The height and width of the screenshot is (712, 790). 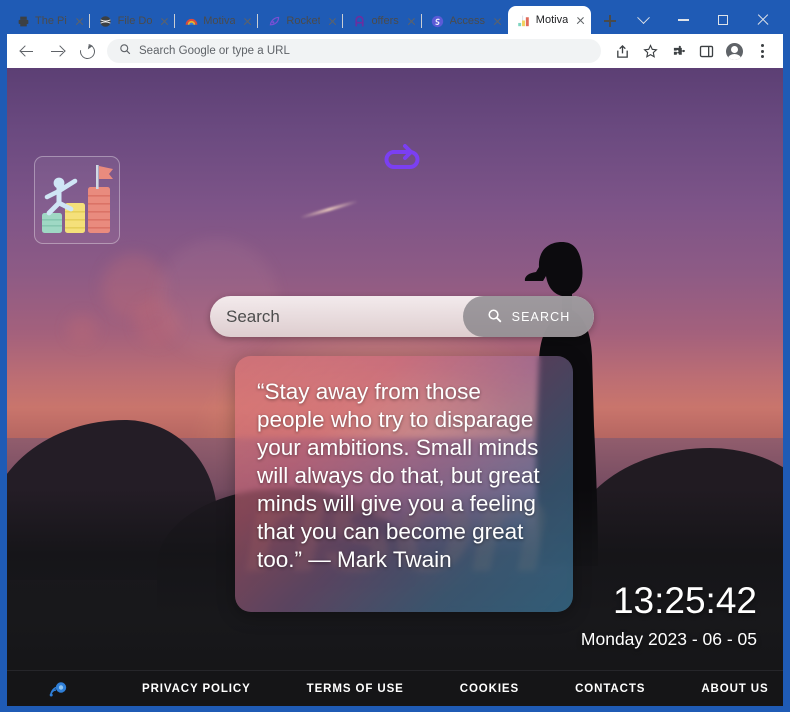 What do you see at coordinates (59, 689) in the screenshot?
I see `site-logo-icon` at bounding box center [59, 689].